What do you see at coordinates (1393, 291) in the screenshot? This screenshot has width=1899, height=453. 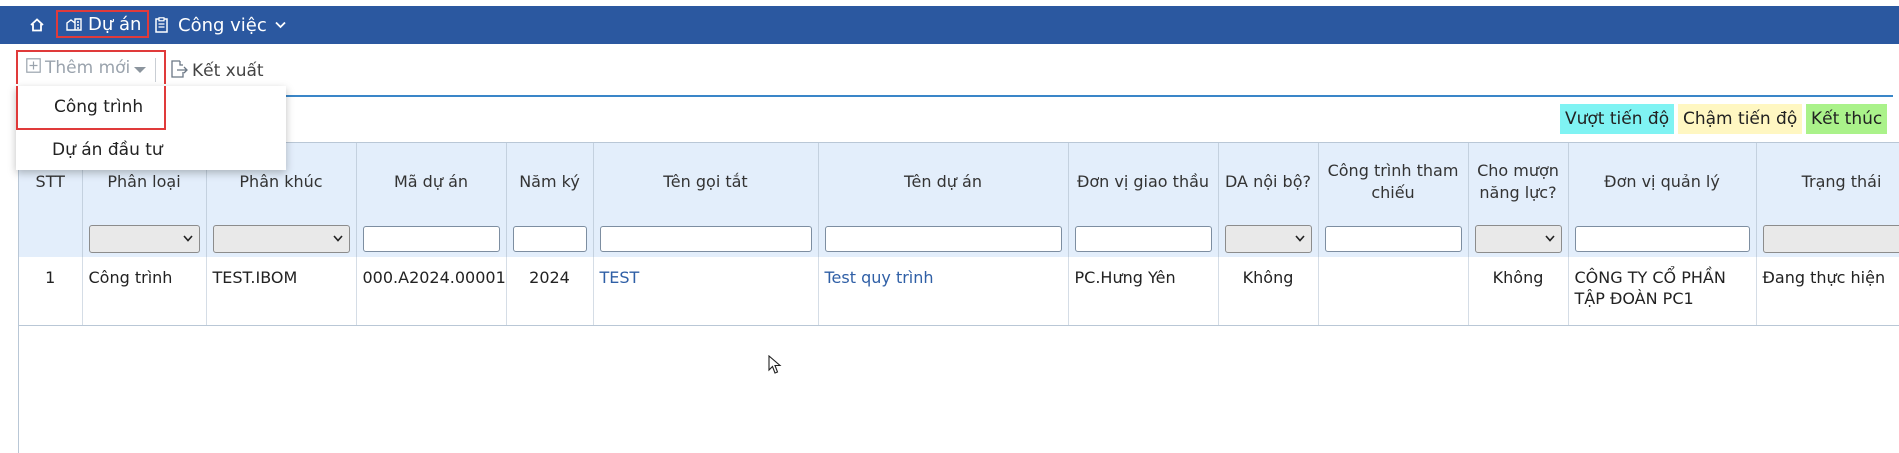 I see `cell-cong-trinh-tham-chieu` at bounding box center [1393, 291].